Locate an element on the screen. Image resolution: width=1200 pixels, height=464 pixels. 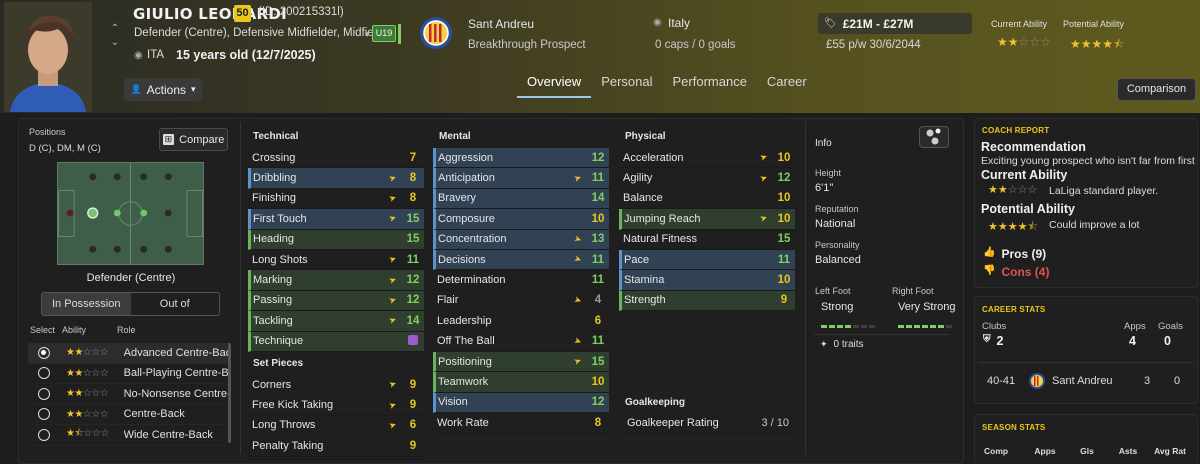
attribute-row: Tackling ➤ 14 is located at coordinates (336, 321).